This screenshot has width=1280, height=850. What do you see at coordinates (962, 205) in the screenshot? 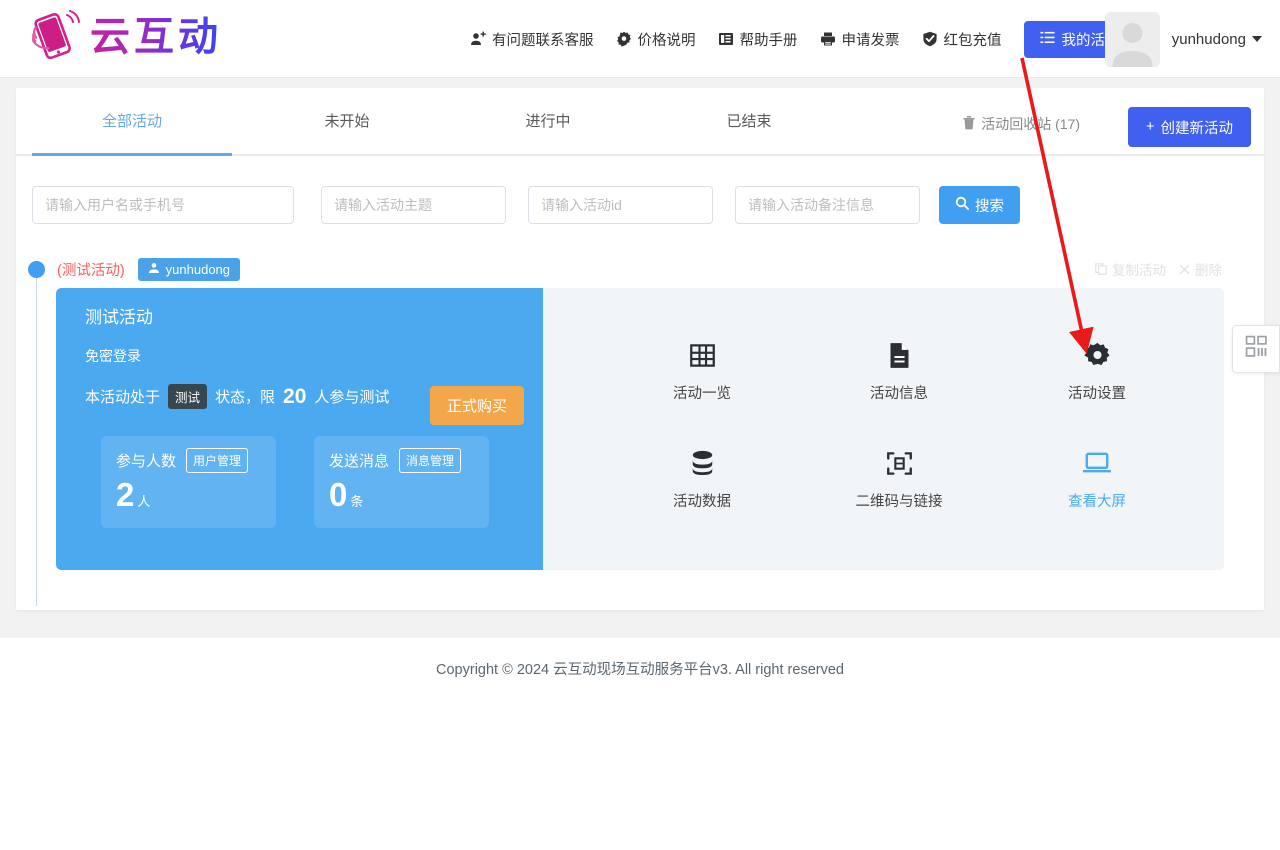
I see `search-icon` at bounding box center [962, 205].